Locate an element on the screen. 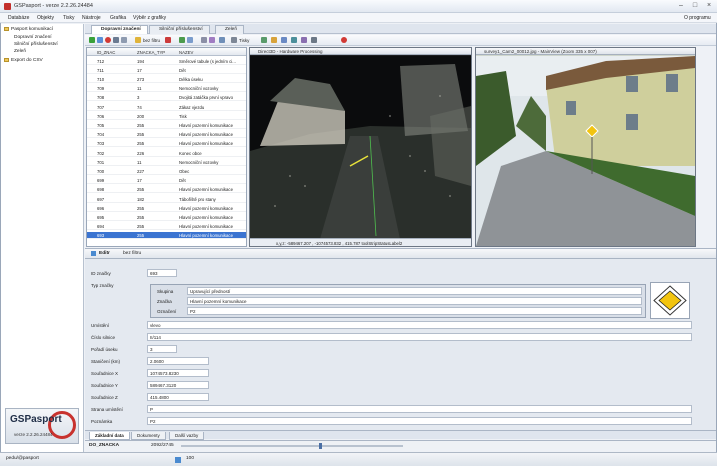 Image resolution: width=717 pixels, height=466 pixels. tree-item-export-csv: Export do CSV is located at coordinates (23, 60).